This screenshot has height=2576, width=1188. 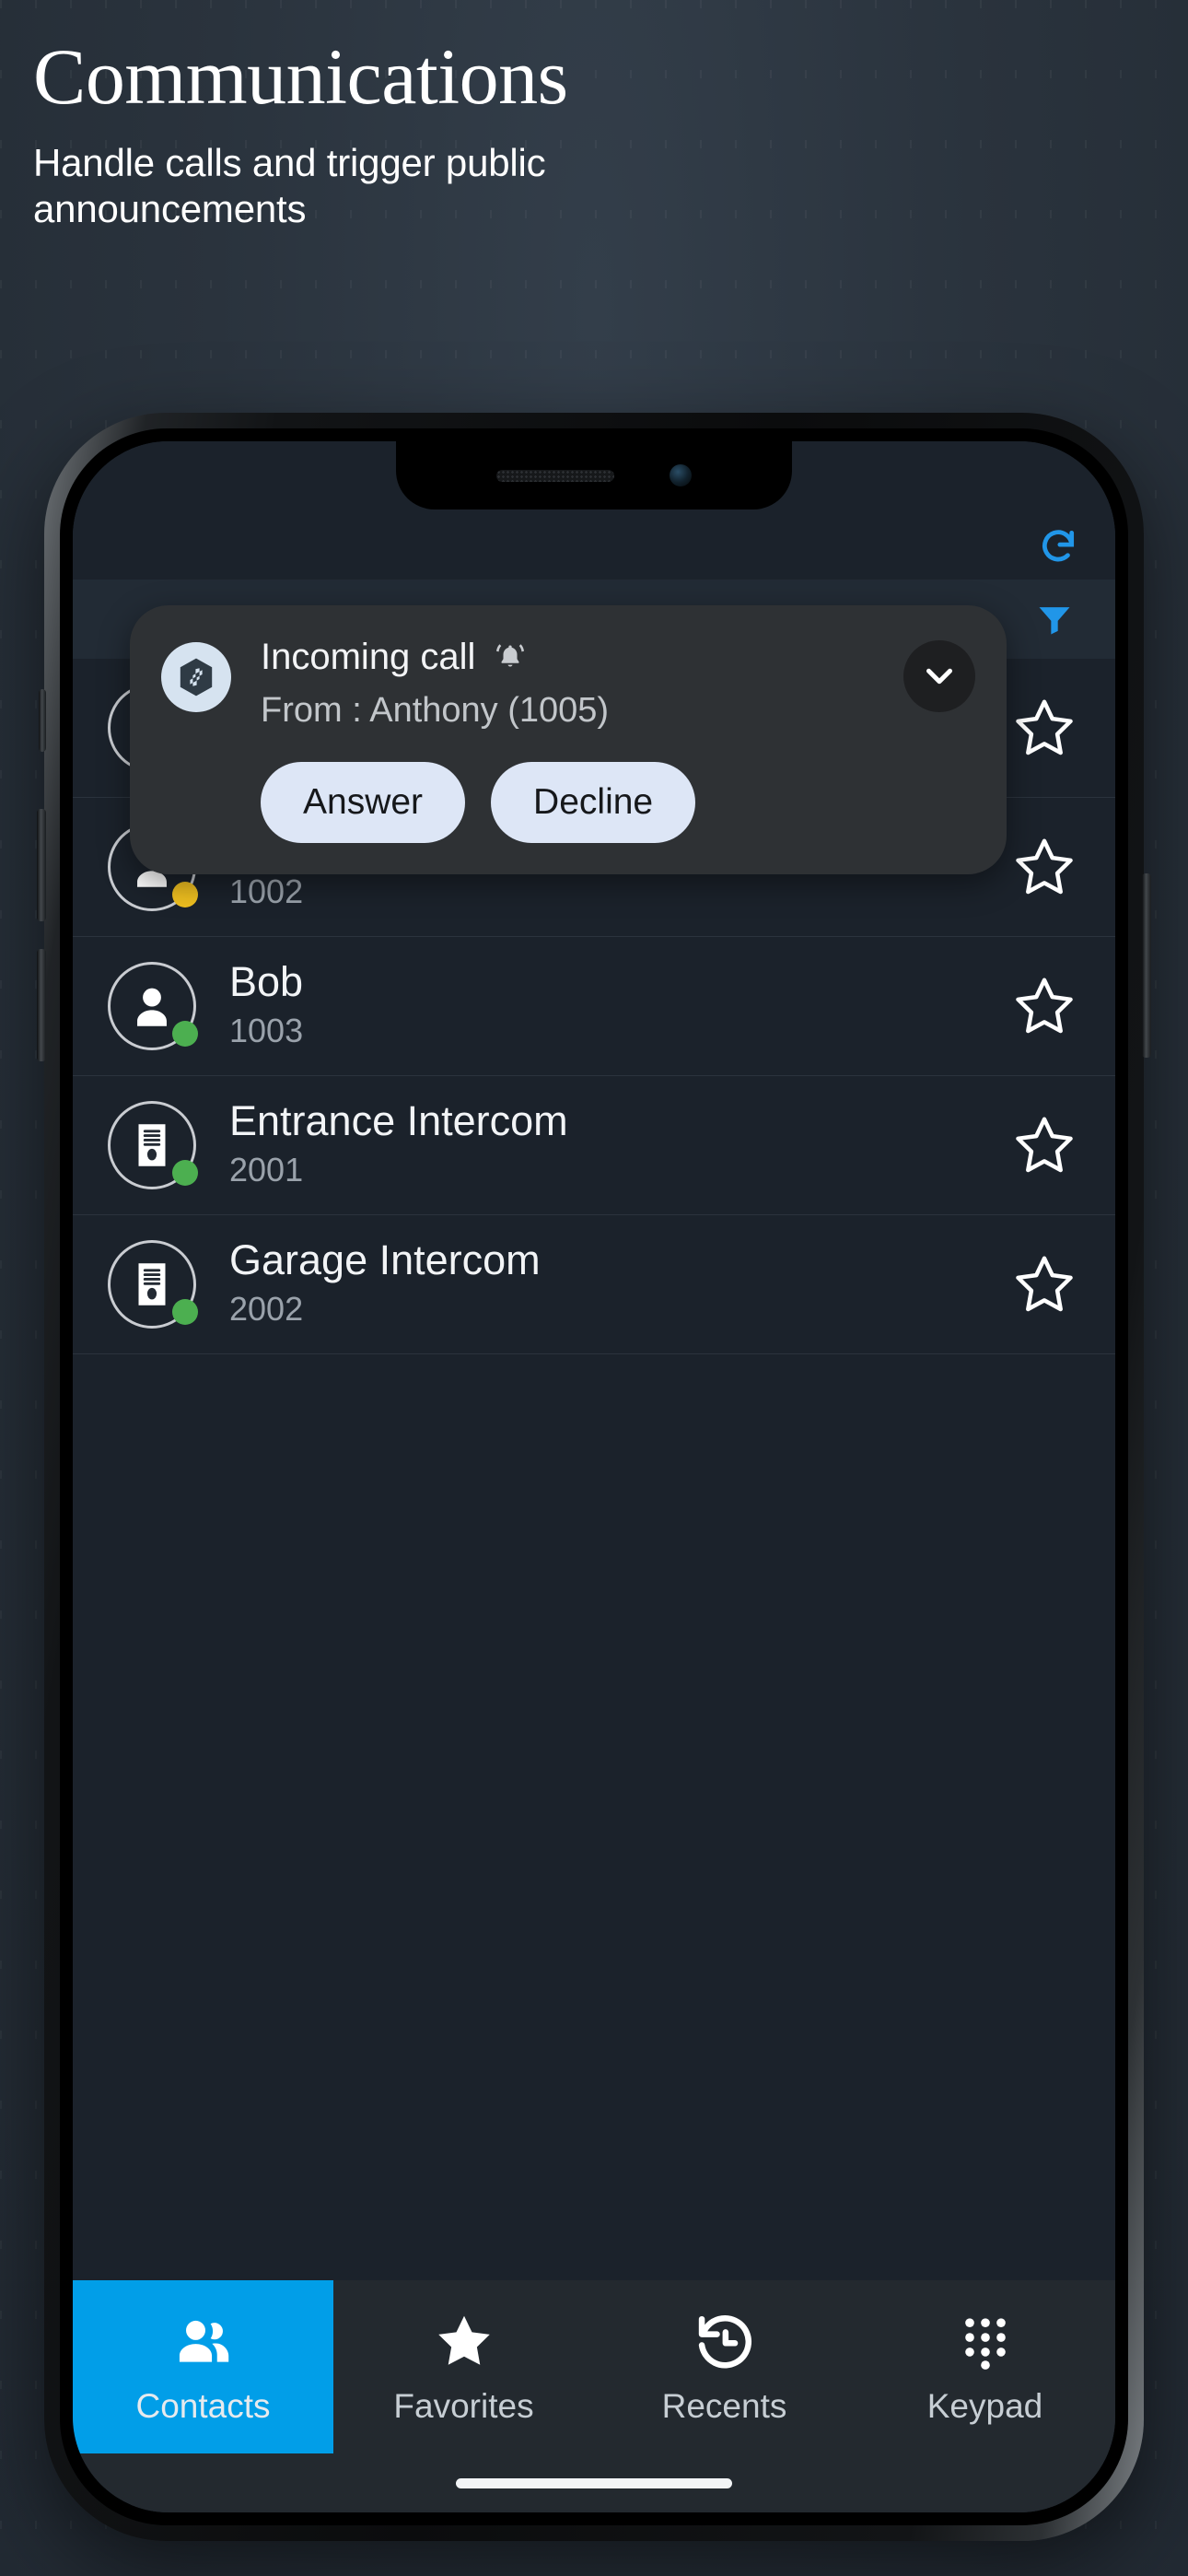 I want to click on filter-icon, so click(x=1054, y=619).